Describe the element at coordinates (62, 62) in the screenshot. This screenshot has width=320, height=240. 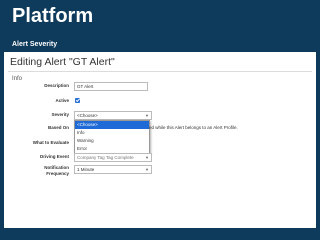
I see `page-title: Editing Alert "GT Alert"` at that location.